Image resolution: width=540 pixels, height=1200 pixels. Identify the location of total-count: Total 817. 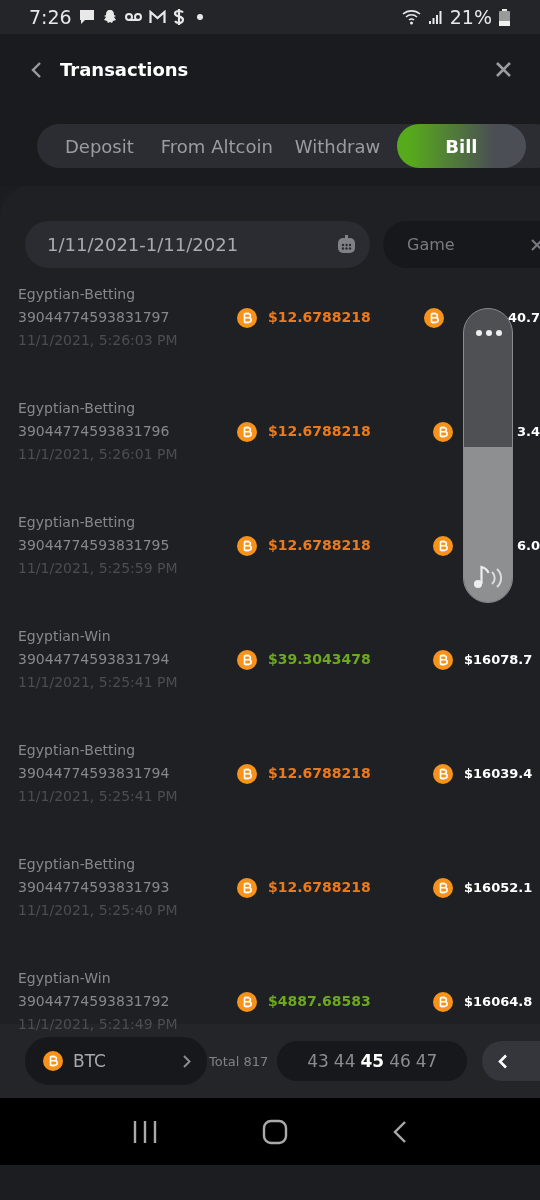
(239, 1061).